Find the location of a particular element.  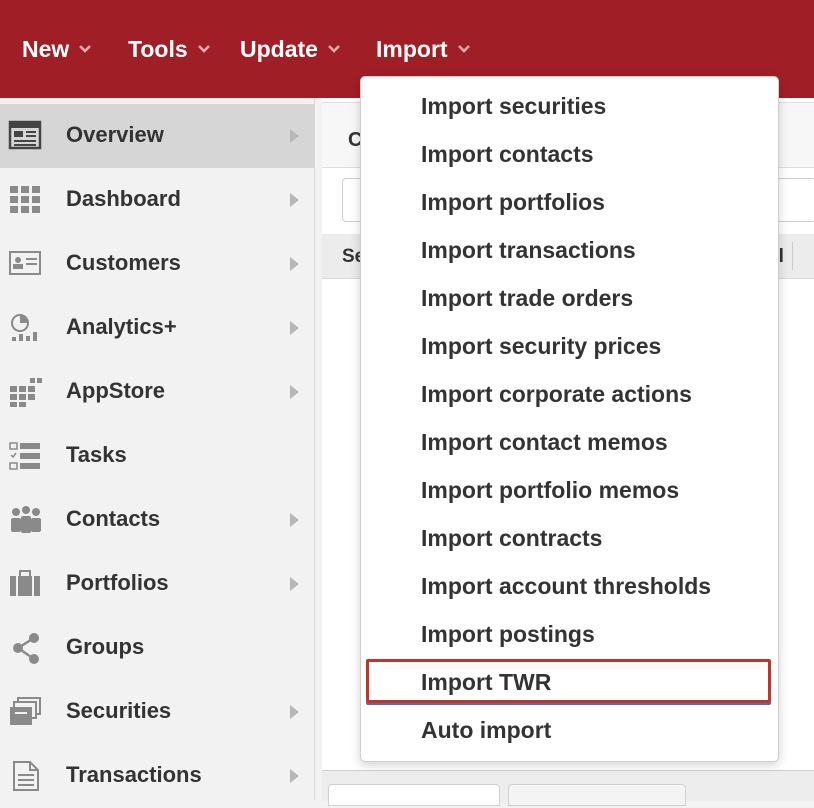

menu-item-import-portfolio-memos: Import portfolio memos is located at coordinates (550, 490).